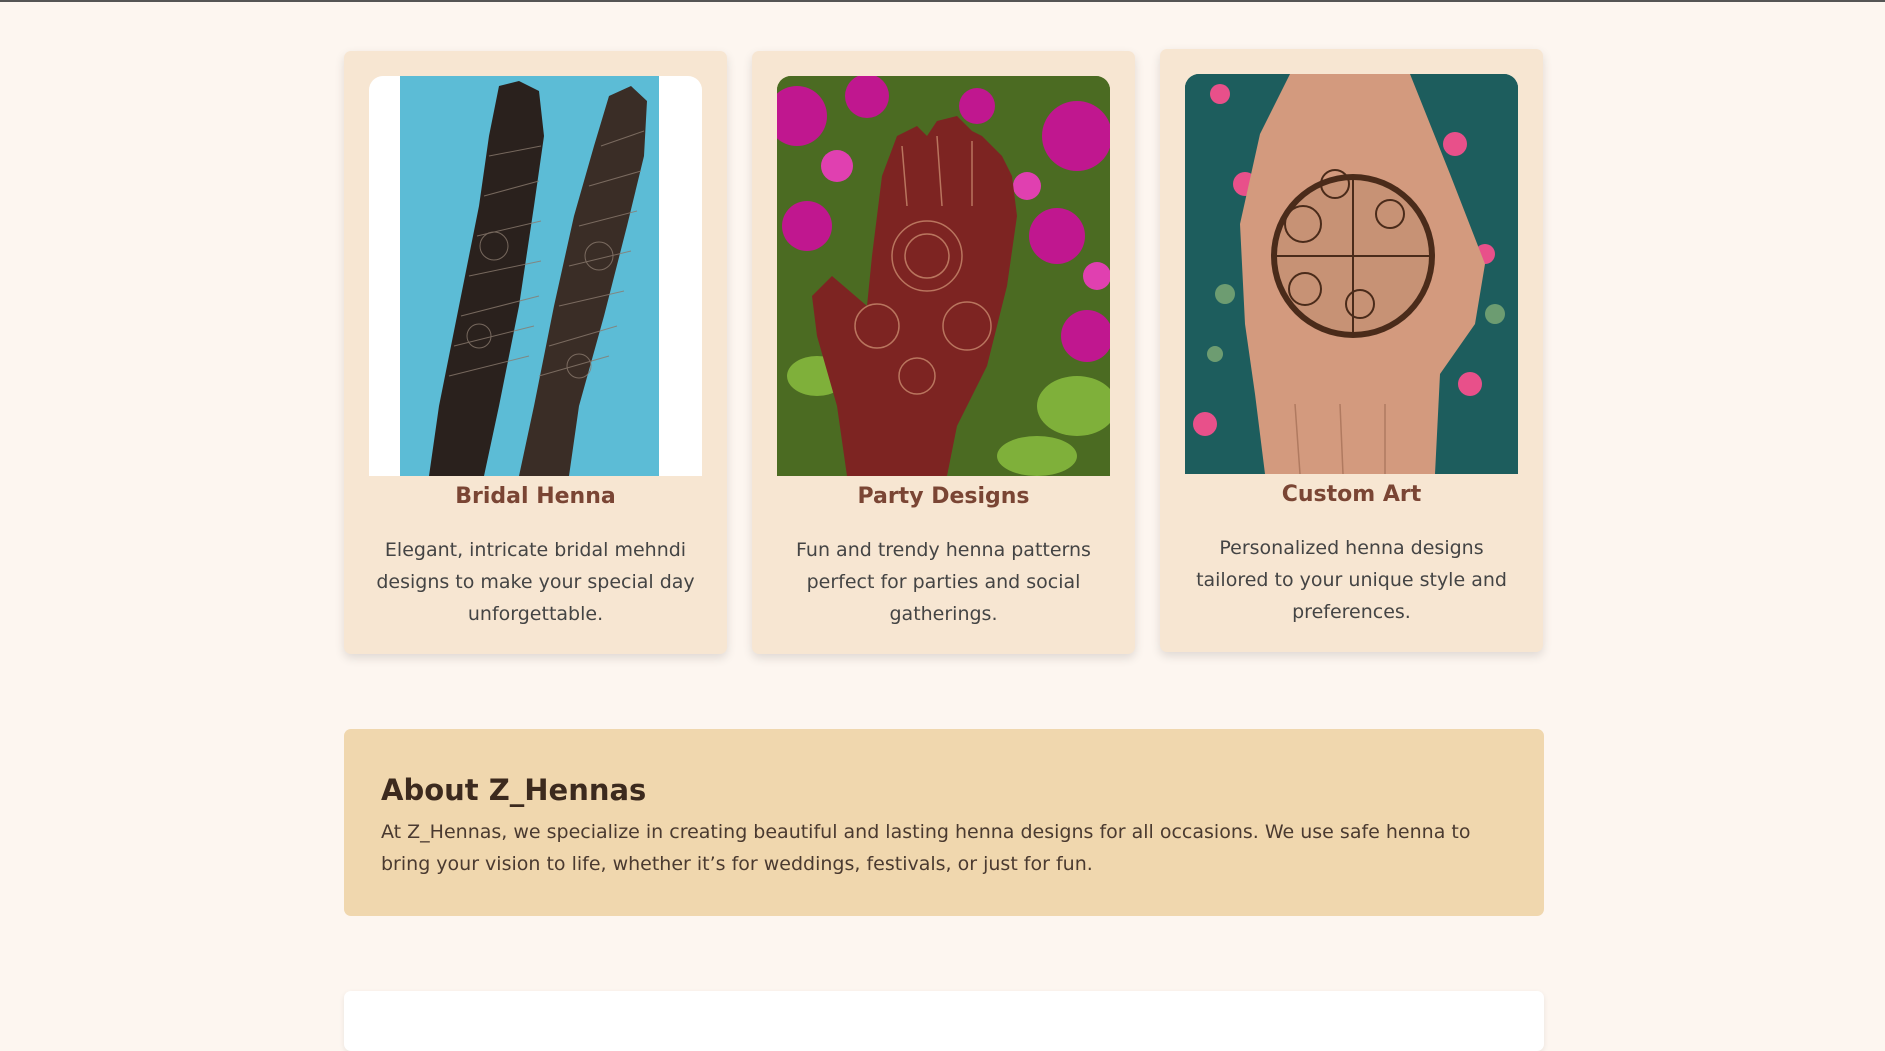  Describe the element at coordinates (942, 1) in the screenshot. I see `top-divider` at that location.